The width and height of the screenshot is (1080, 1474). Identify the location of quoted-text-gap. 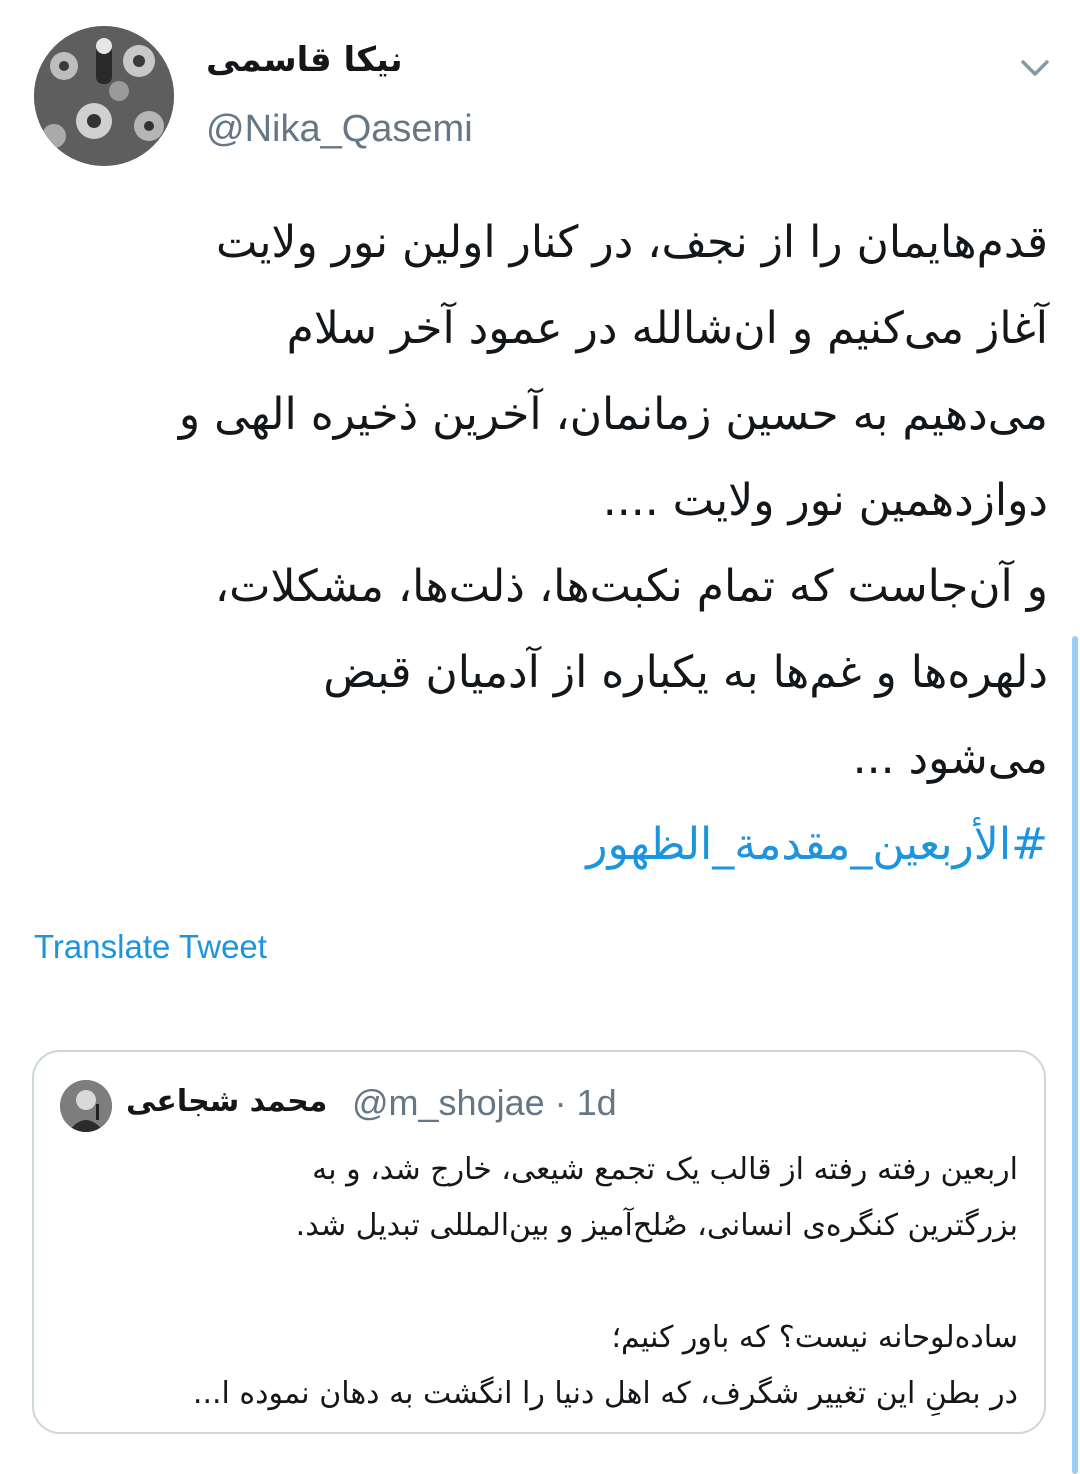
(538, 1282).